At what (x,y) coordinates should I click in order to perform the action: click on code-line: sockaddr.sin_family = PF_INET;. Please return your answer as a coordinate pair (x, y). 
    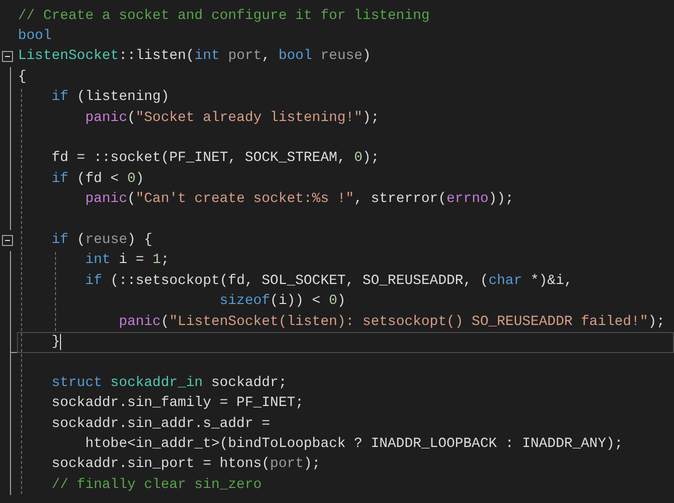
    Looking at the image, I should click on (177, 404).